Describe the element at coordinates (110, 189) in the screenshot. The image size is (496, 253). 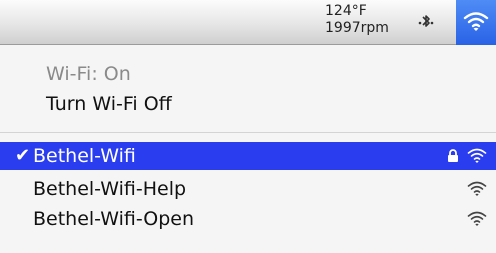
I see `network-name: Bethel-Wifi-Help` at that location.